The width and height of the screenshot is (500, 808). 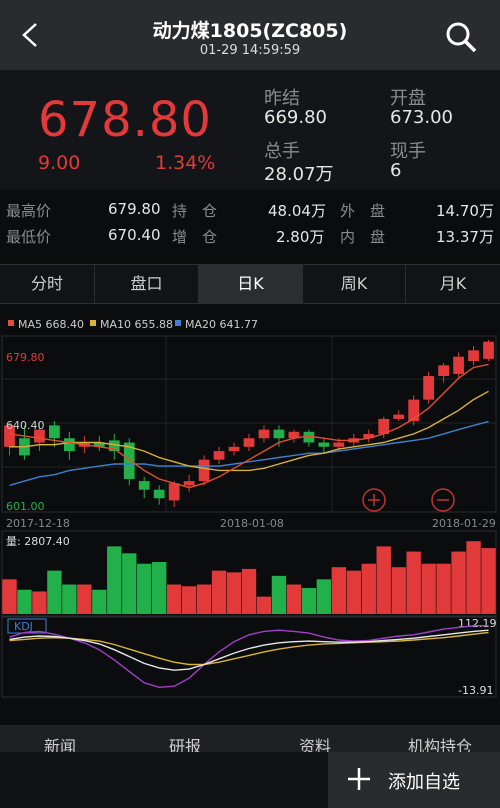 I want to click on inner-label: 内 盘, so click(x=363, y=237).